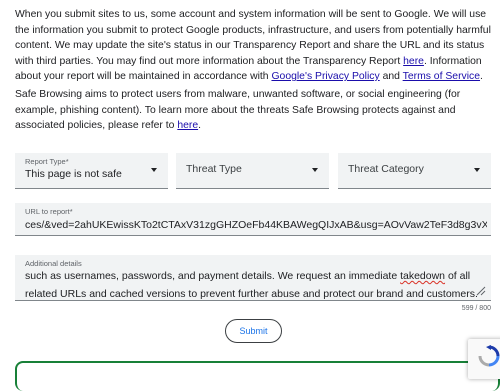  Describe the element at coordinates (423, 276) in the screenshot. I see `misspelled-word: takedown` at that location.